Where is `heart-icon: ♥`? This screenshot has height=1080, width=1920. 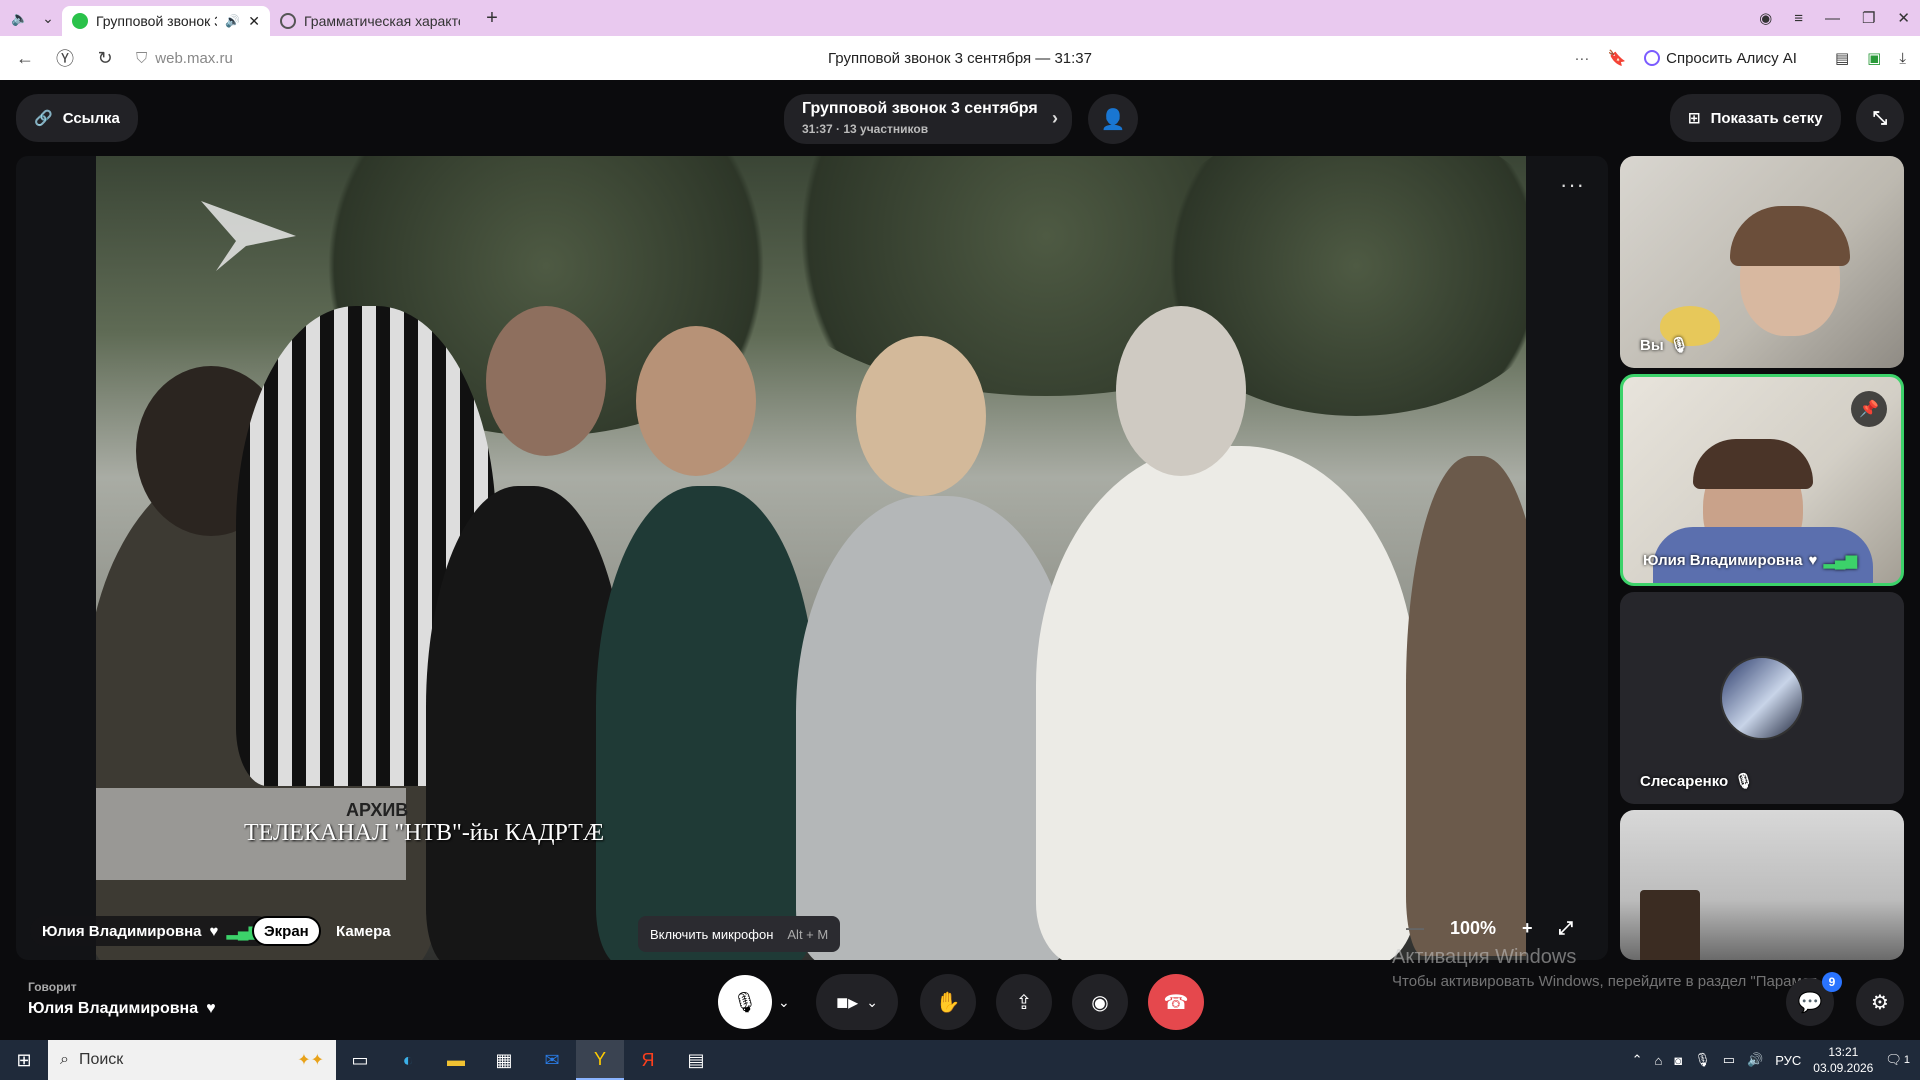
heart-icon: ♥ is located at coordinates (214, 931).